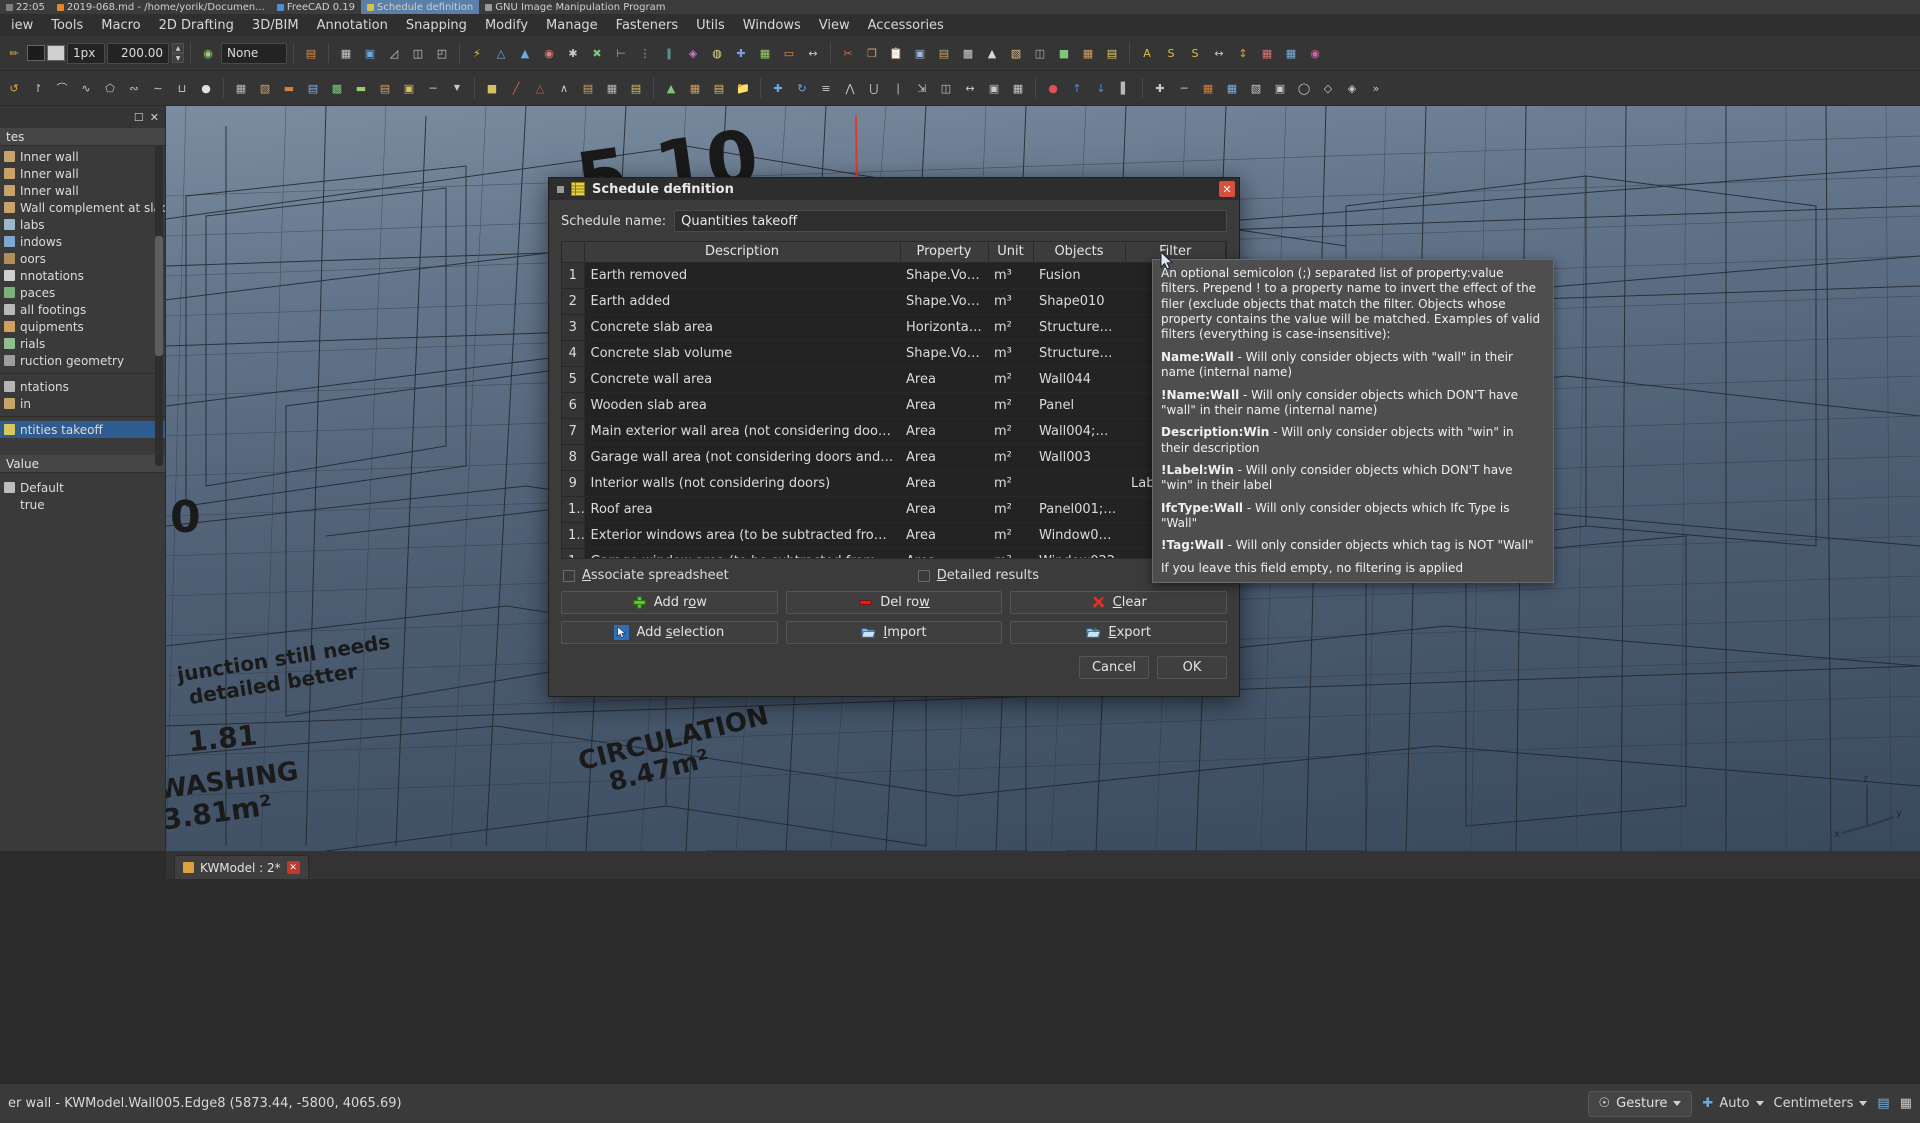 The image size is (1920, 1123). What do you see at coordinates (772, 25) in the screenshot?
I see `menu-item-windows: Windows` at bounding box center [772, 25].